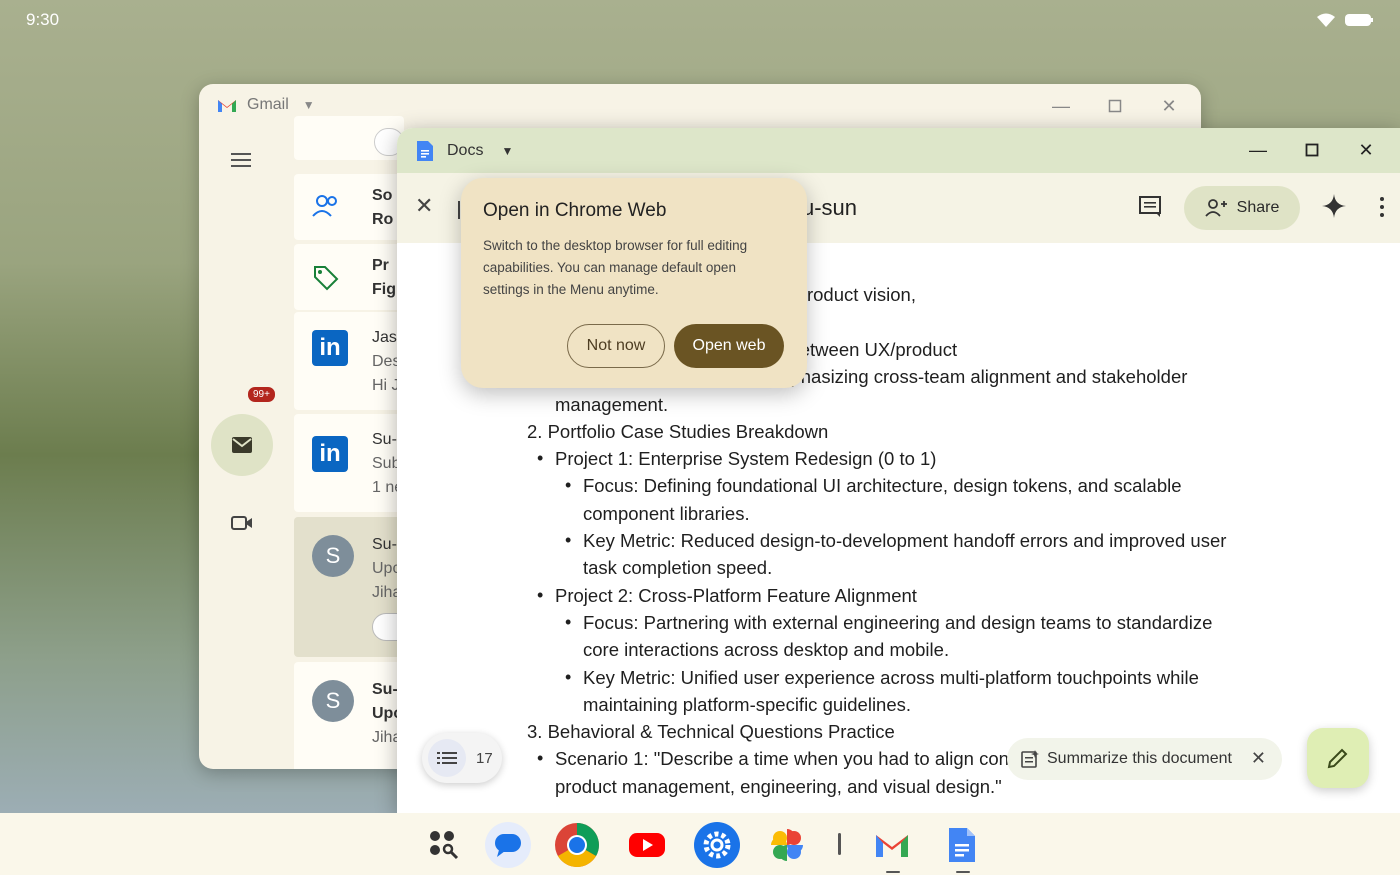 This screenshot has height=875, width=1400. I want to click on app-drawer-icon, so click(444, 845).